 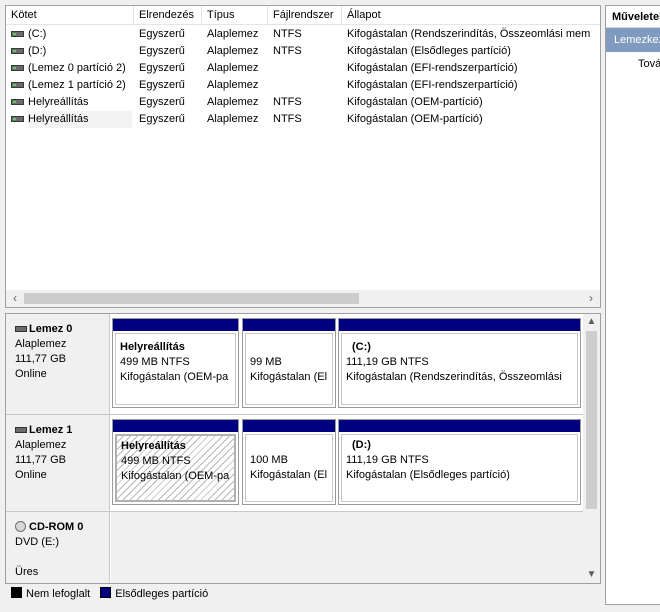 What do you see at coordinates (348, 547) in the screenshot?
I see `cdrom-area` at bounding box center [348, 547].